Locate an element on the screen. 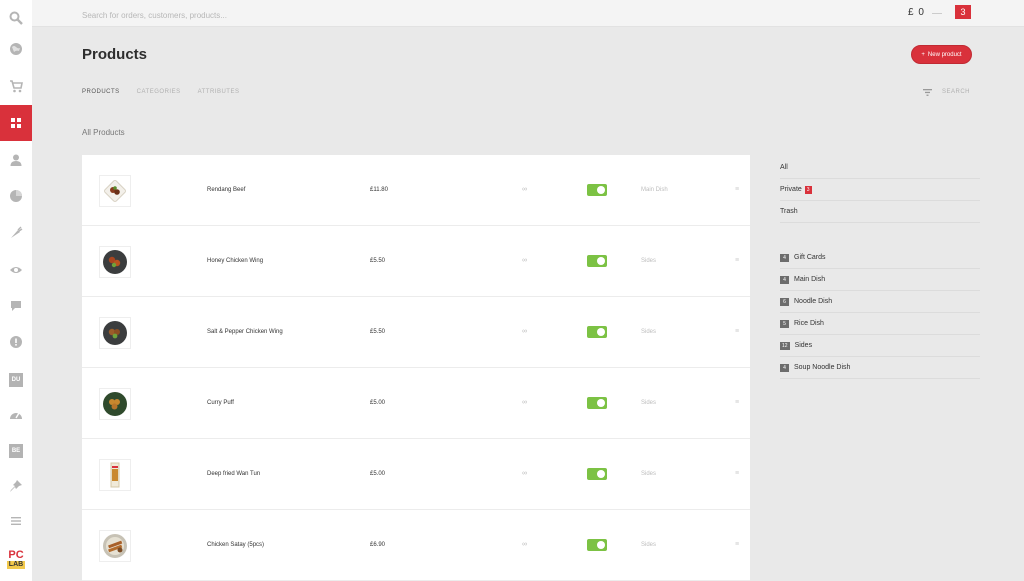 Image resolution: width=1024 pixels, height=581 pixels. globe-icon is located at coordinates (16, 49).